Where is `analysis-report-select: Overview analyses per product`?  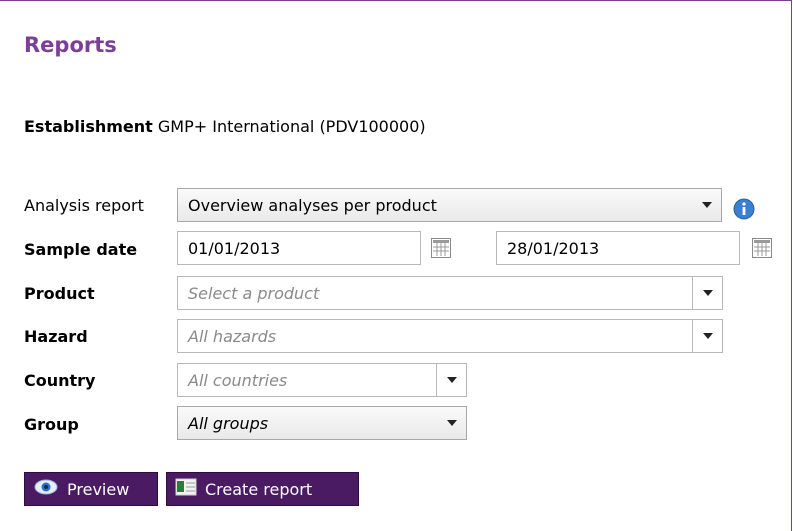
analysis-report-select: Overview analyses per product is located at coordinates (449, 205).